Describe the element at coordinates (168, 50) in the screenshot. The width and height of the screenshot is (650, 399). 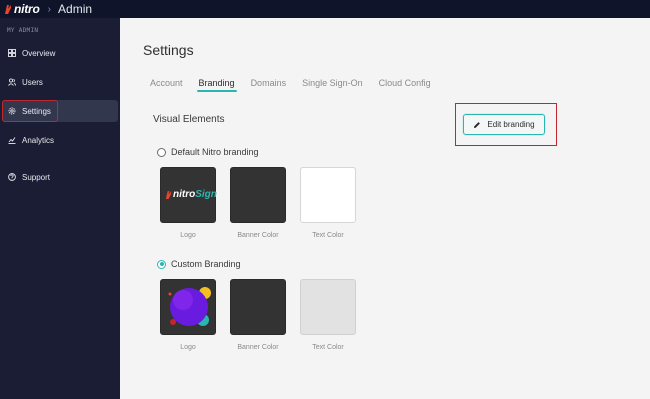
I see `page-title: Settings` at that location.